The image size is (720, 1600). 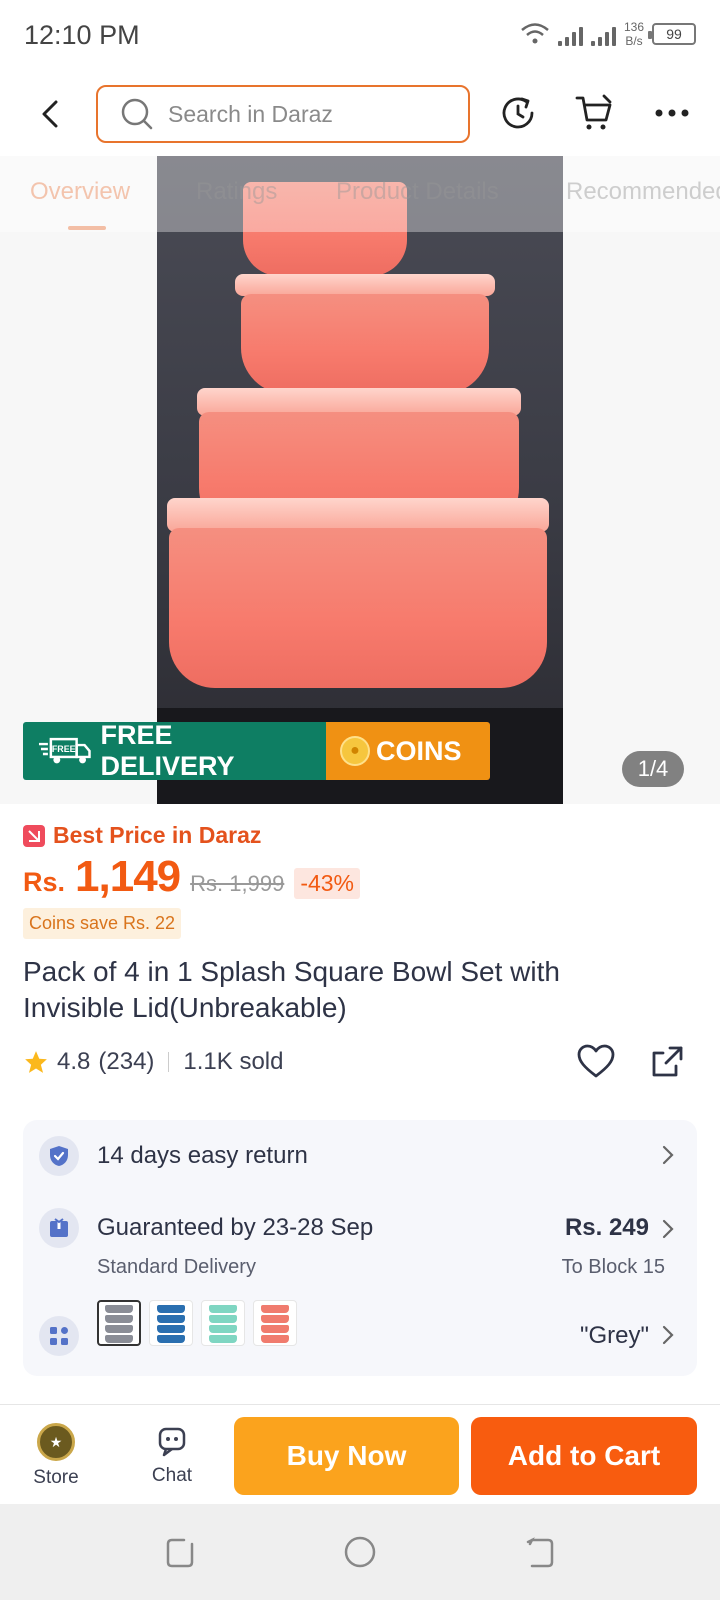 I want to click on star-icon, so click(x=36, y=1062).